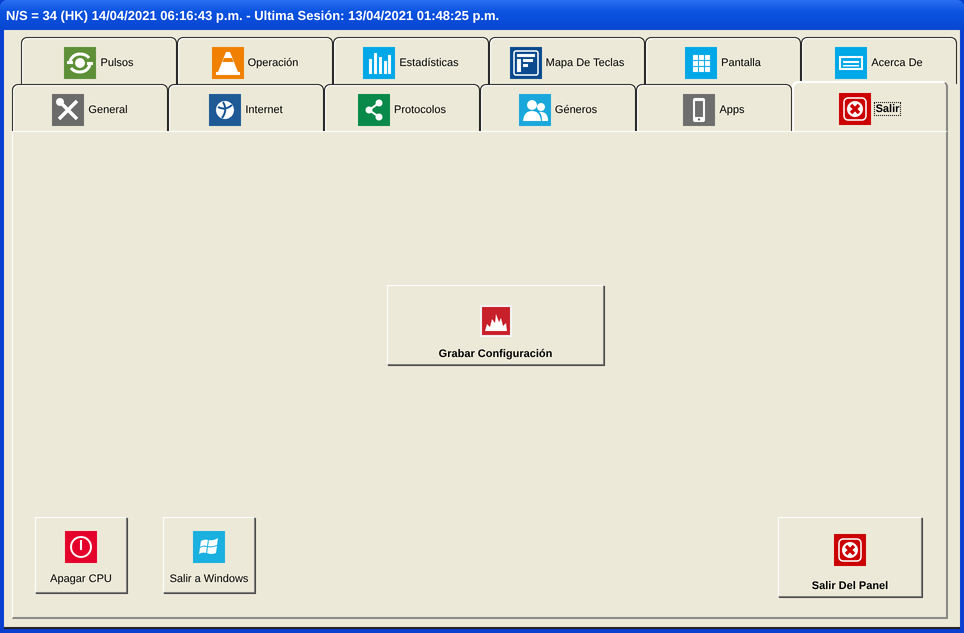 This screenshot has height=633, width=964. I want to click on flame-icon, so click(496, 321).